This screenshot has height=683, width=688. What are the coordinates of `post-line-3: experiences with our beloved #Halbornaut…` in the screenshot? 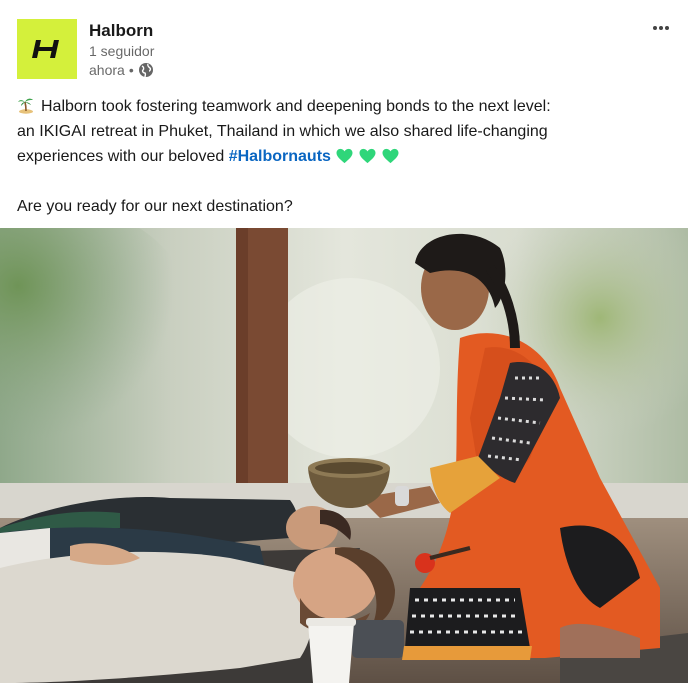 It's located at (347, 156).